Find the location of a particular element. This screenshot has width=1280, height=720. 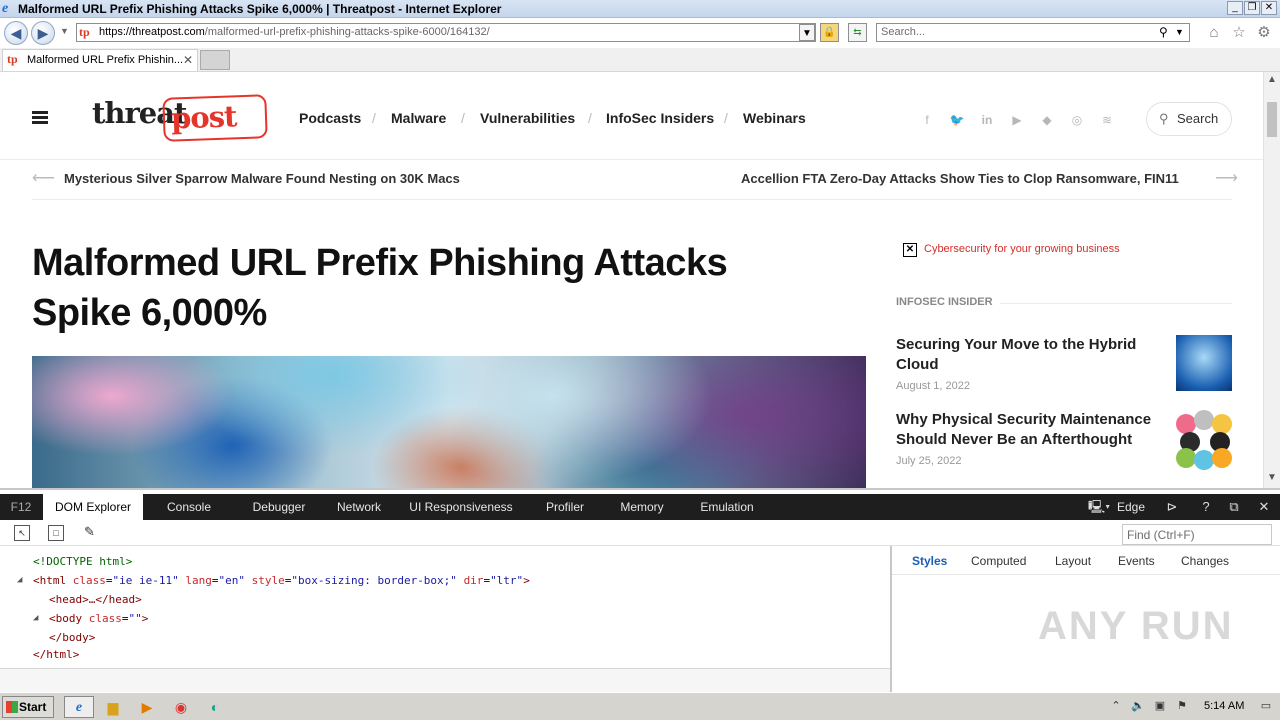

windows-logo-icon is located at coordinates (12, 707).